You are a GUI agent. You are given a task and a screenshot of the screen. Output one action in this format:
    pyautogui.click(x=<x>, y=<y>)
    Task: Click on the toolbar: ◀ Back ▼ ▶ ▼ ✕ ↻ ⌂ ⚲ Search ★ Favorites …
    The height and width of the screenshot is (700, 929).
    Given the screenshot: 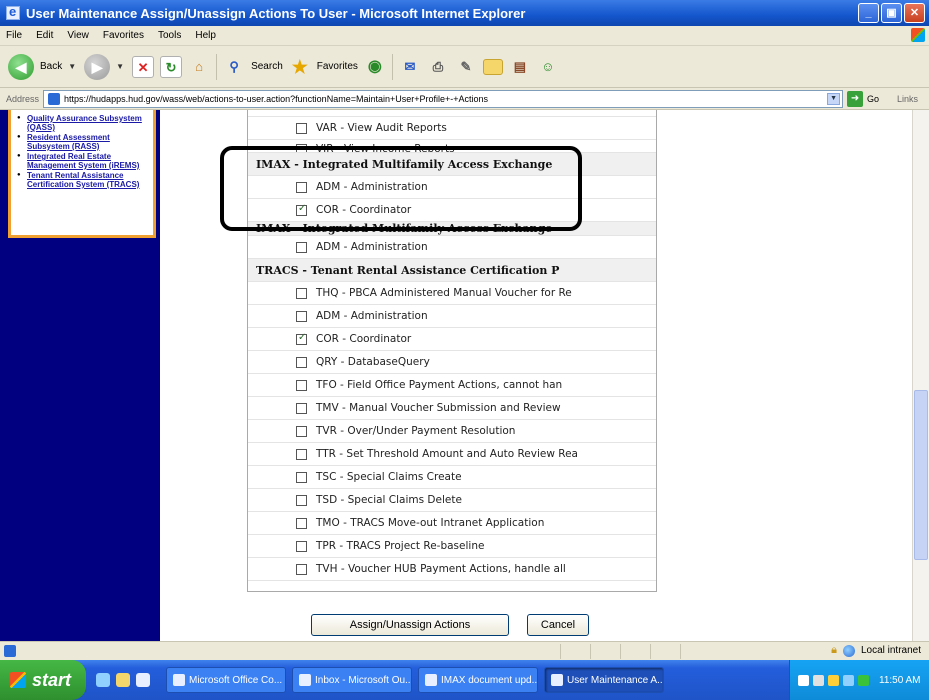 What is the action you would take?
    pyautogui.click(x=464, y=67)
    